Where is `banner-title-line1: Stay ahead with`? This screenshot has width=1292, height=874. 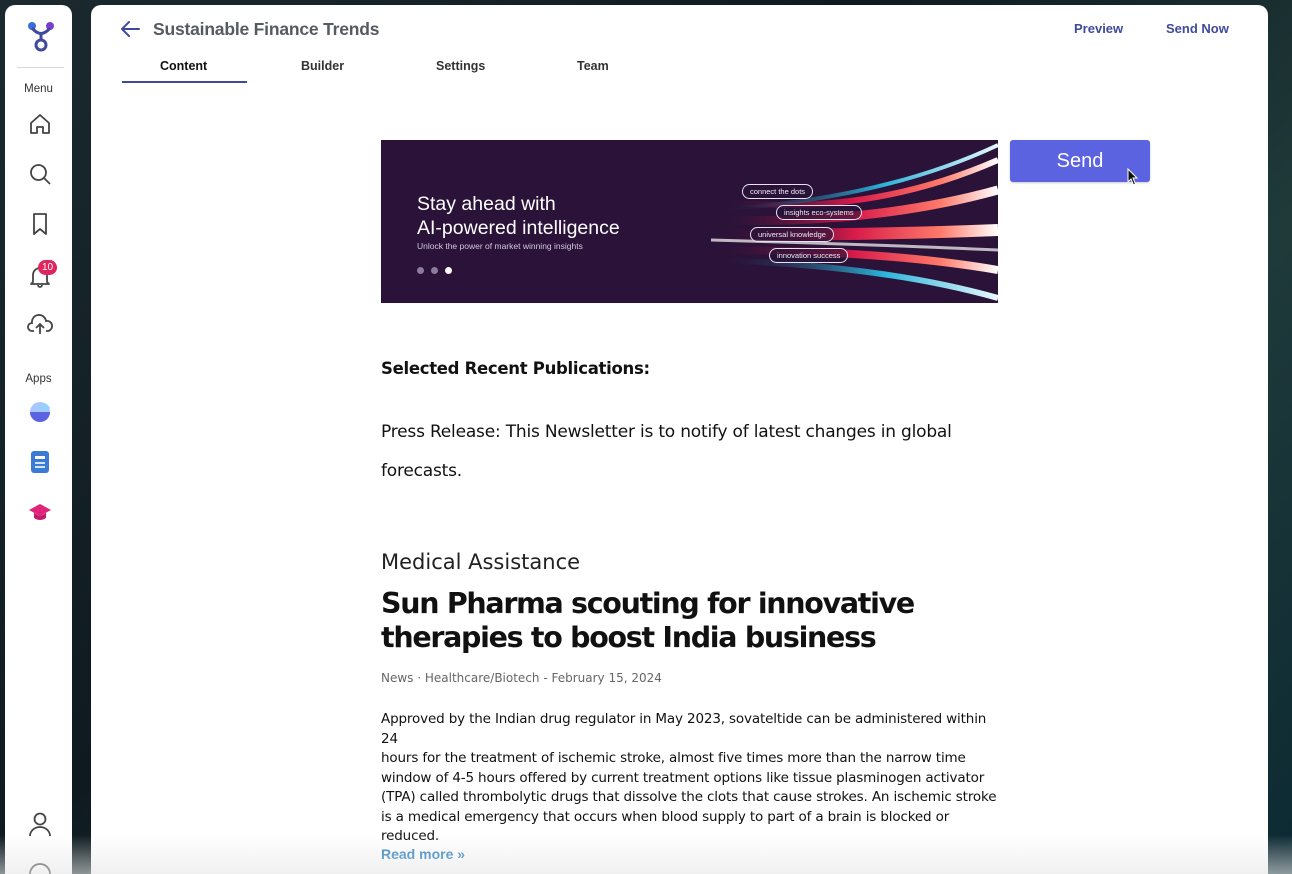 banner-title-line1: Stay ahead with is located at coordinates (486, 204).